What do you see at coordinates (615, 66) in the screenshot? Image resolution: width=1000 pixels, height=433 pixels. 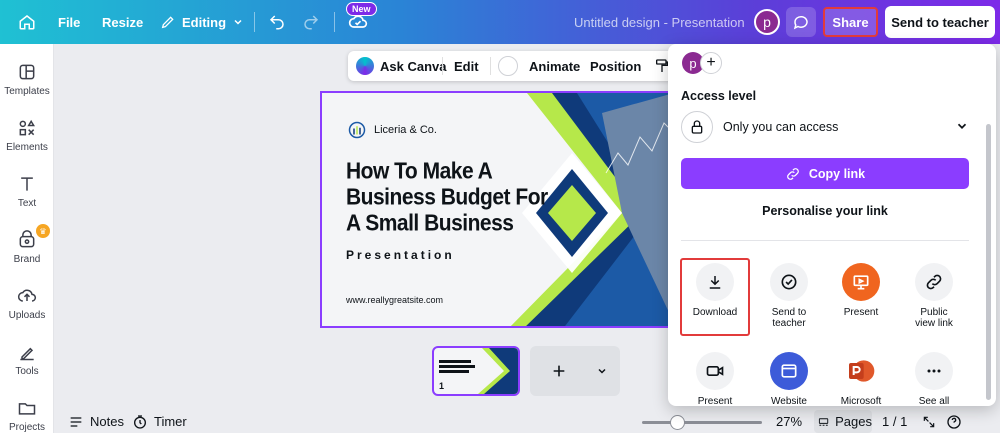 I see `position-button: Position` at bounding box center [615, 66].